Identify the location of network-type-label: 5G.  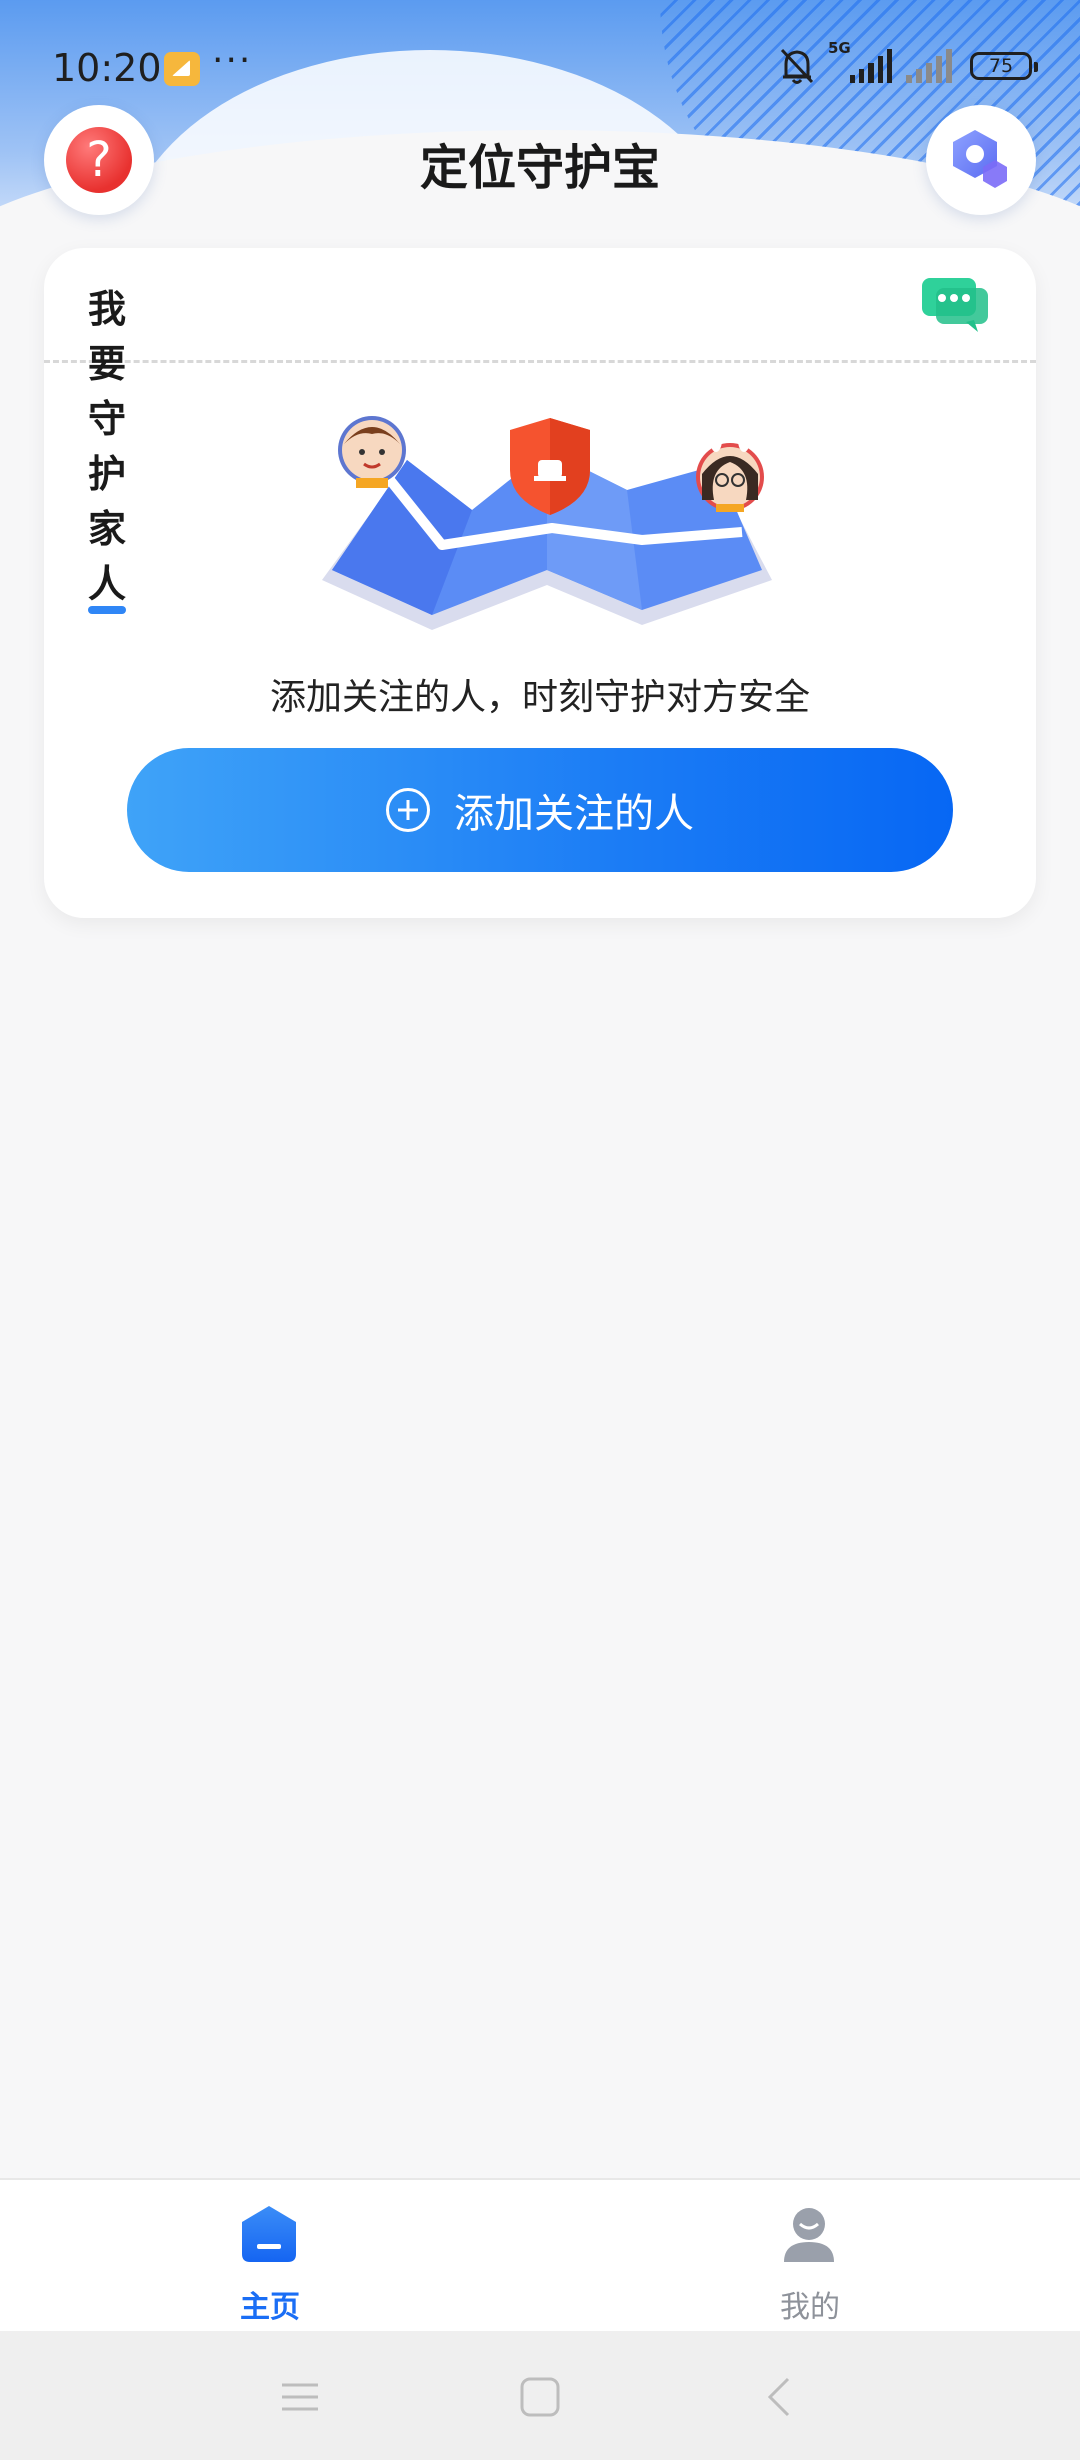
(839, 48).